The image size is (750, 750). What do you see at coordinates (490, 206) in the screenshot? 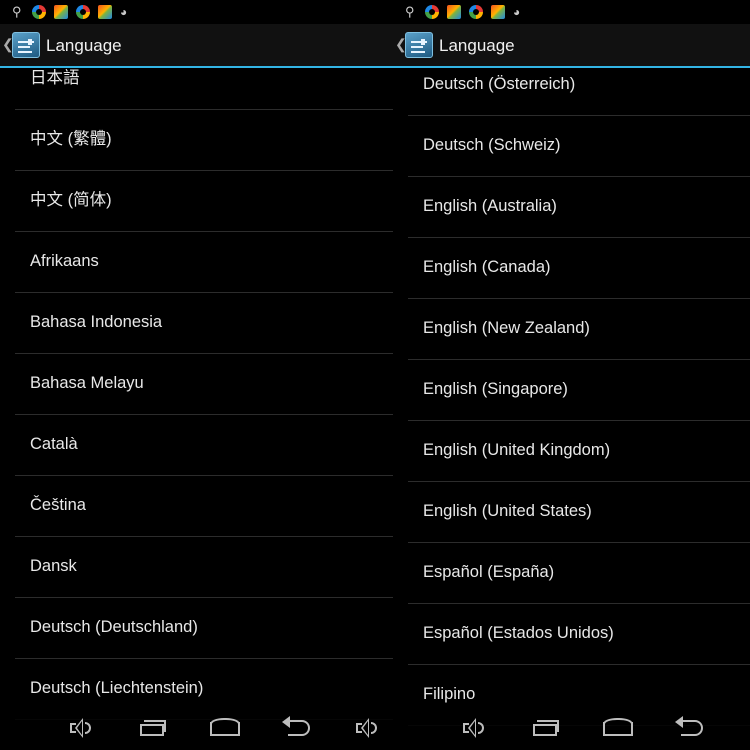
I see `list-item-label: English (Australia)` at bounding box center [490, 206].